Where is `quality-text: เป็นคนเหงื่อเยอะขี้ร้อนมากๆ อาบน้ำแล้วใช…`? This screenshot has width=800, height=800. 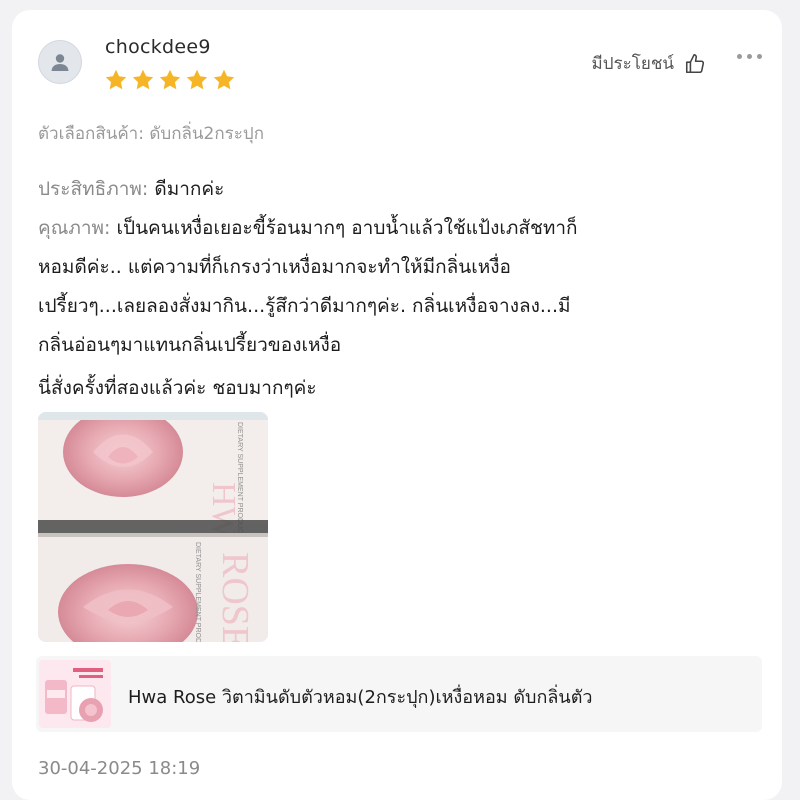 quality-text: เป็นคนเหงื่อเยอะขี้ร้อนมากๆ อาบน้ำแล้วใช… is located at coordinates (347, 228).